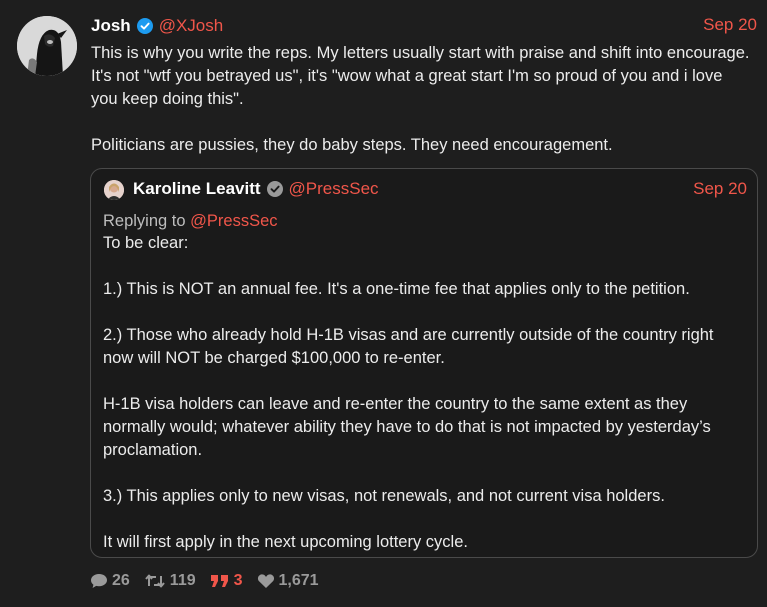 This screenshot has height=607, width=767. What do you see at coordinates (99, 581) in the screenshot?
I see `reply-bubble-icon` at bounding box center [99, 581].